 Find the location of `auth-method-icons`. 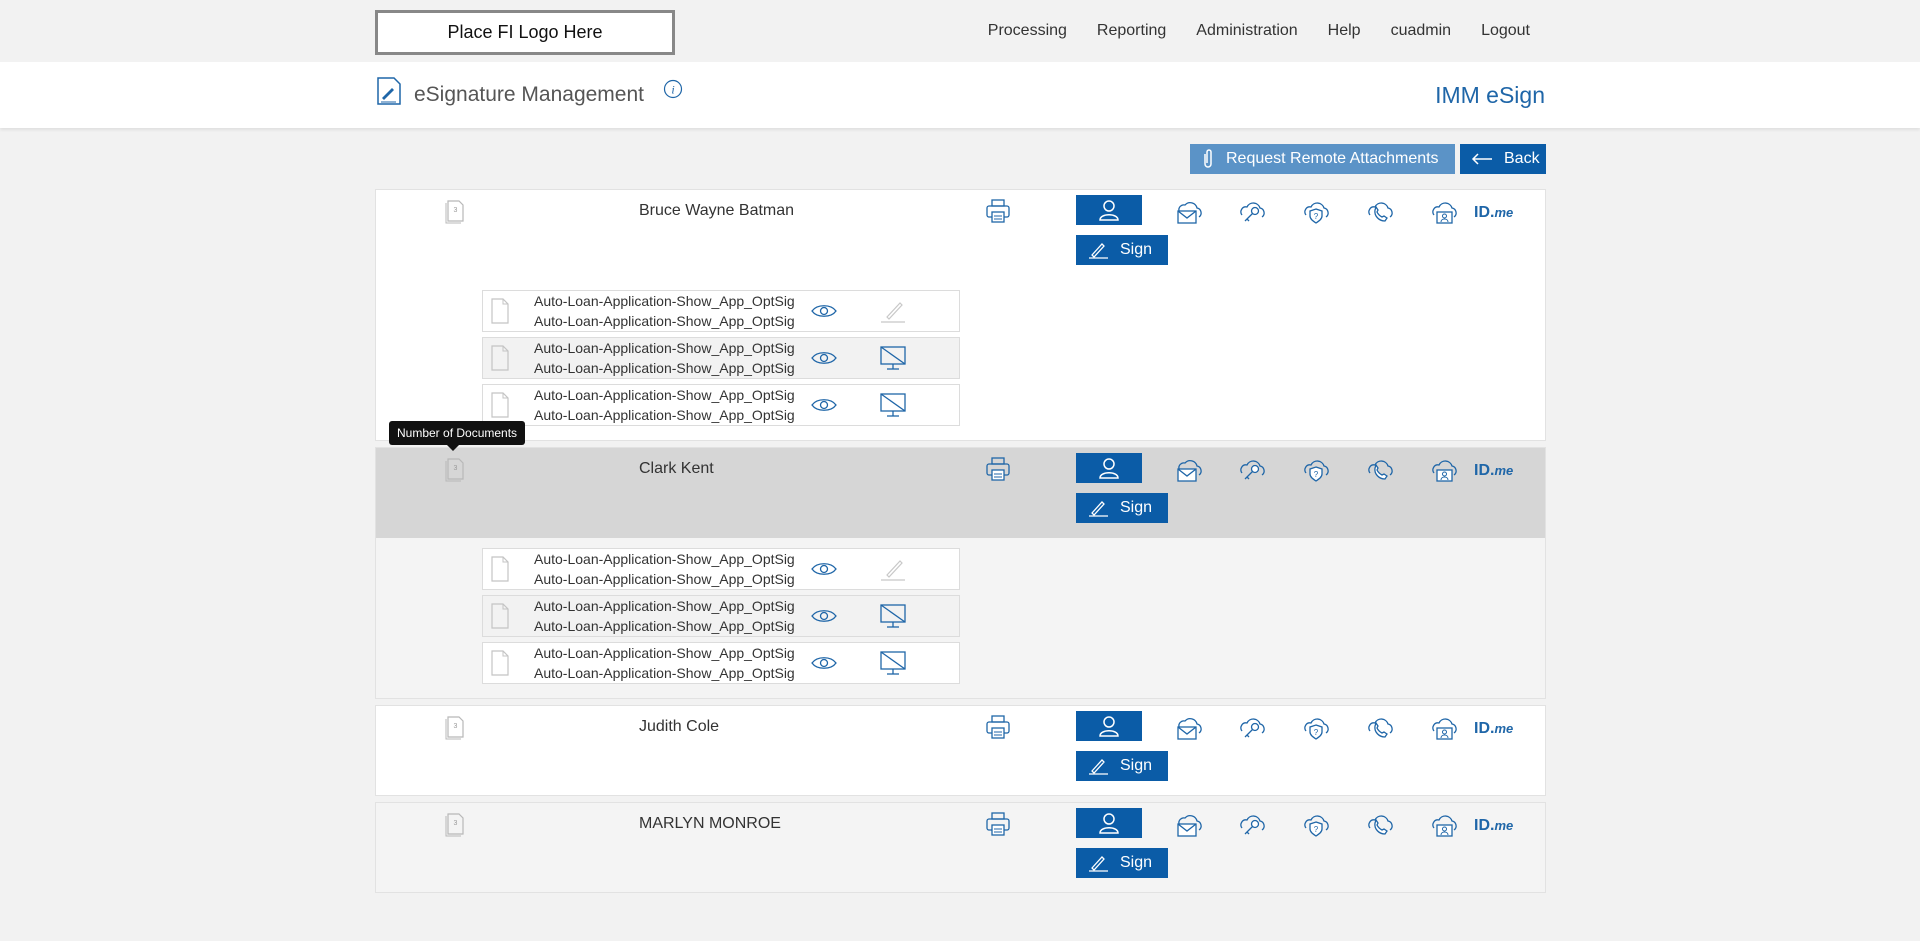

auth-method-icons is located at coordinates (1316, 470).